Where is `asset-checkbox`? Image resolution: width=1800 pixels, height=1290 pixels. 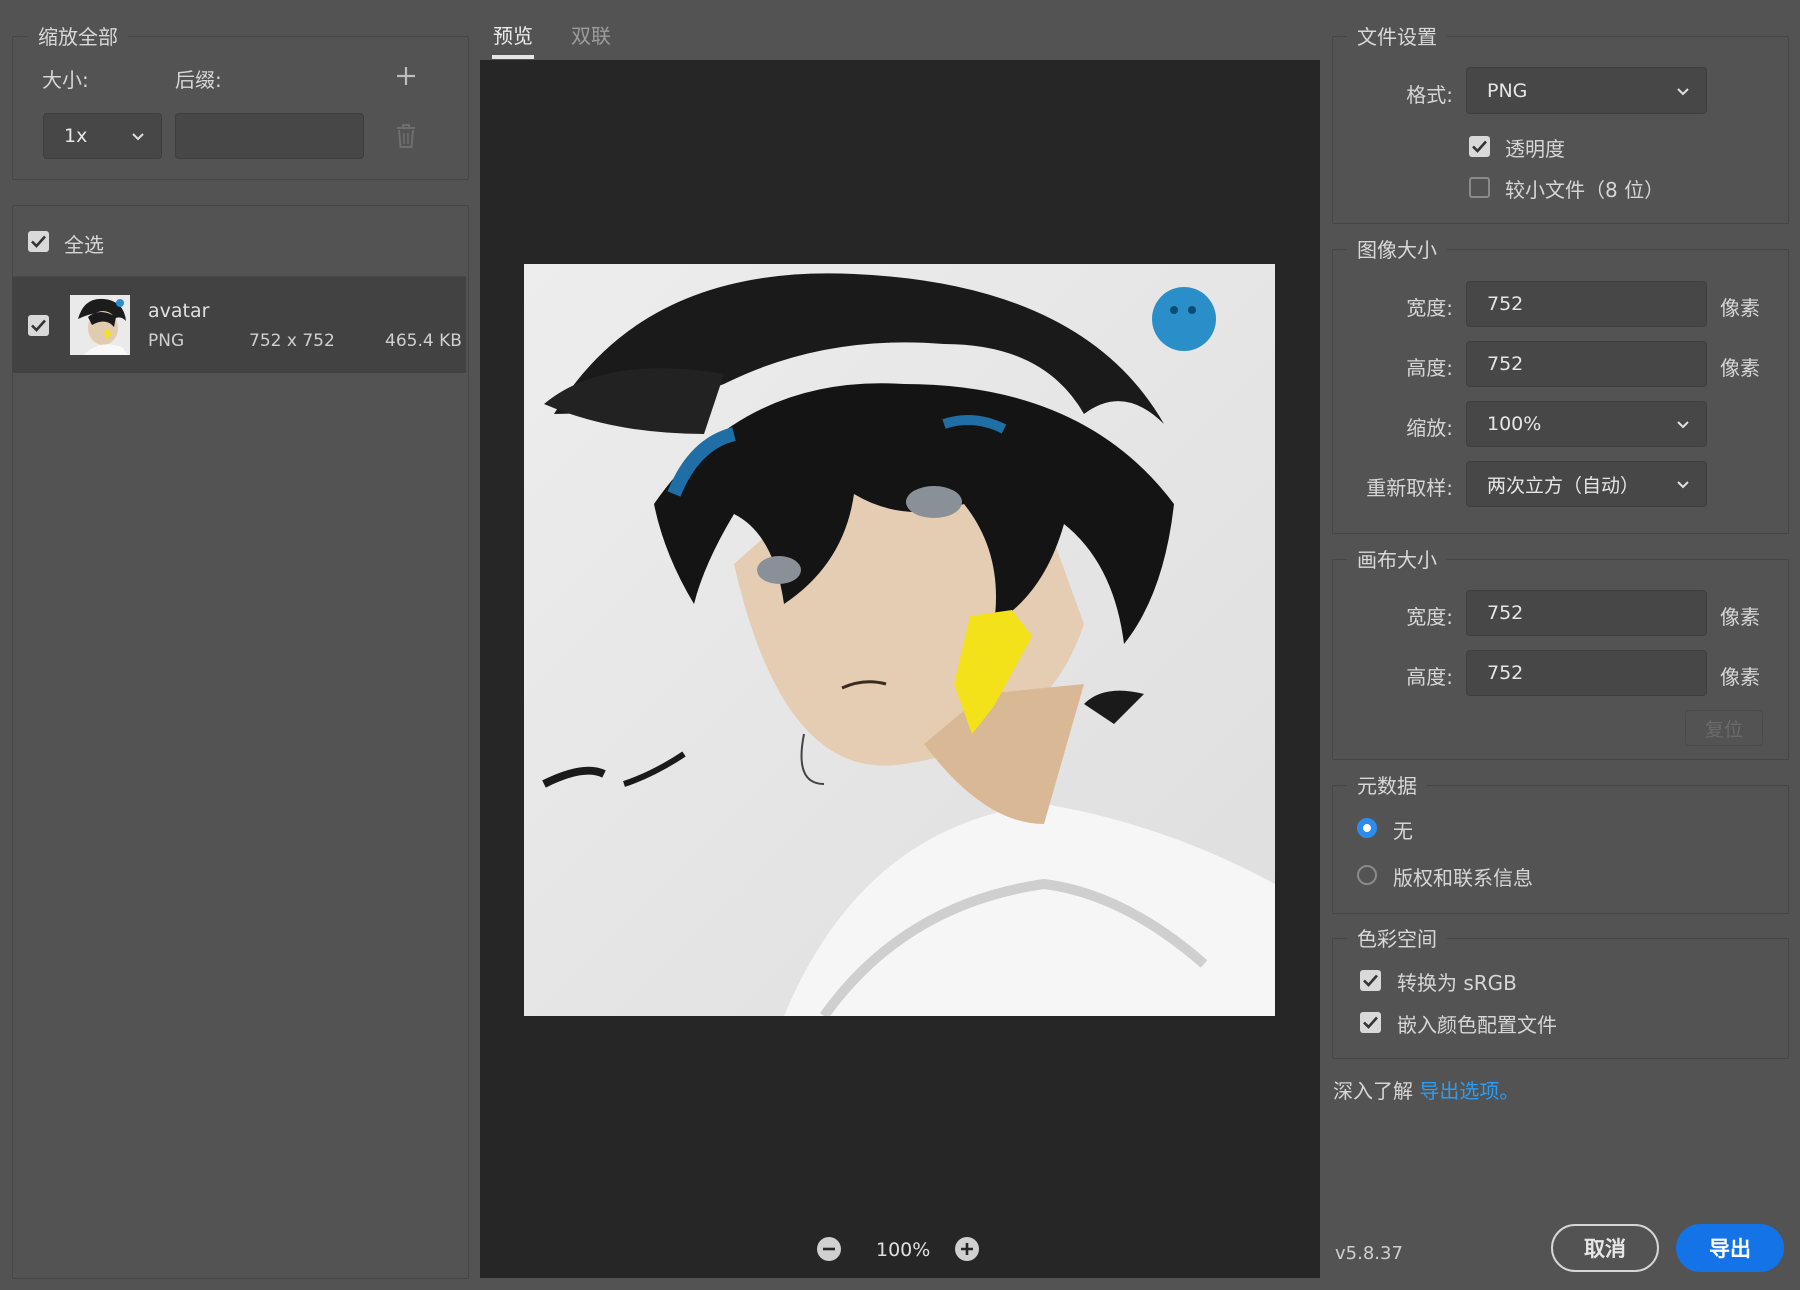 asset-checkbox is located at coordinates (38, 325).